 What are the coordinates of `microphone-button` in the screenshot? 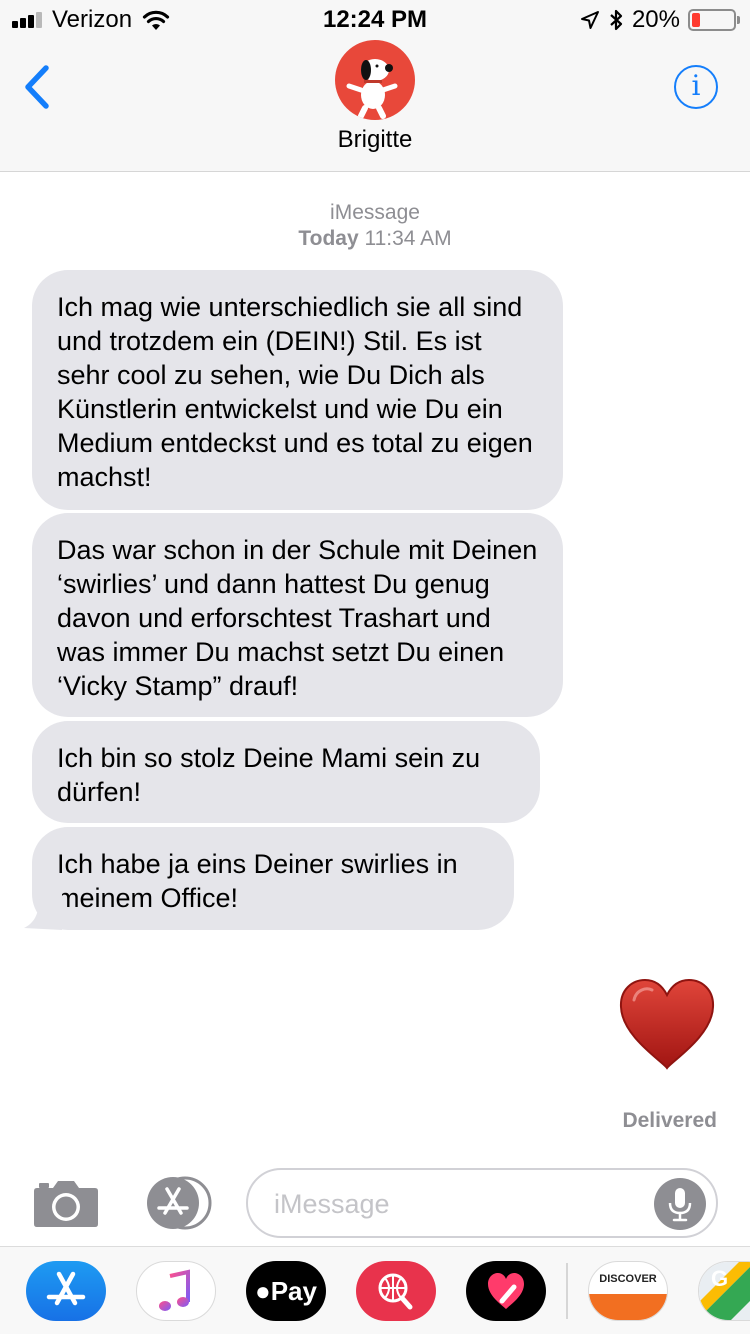 It's located at (680, 1204).